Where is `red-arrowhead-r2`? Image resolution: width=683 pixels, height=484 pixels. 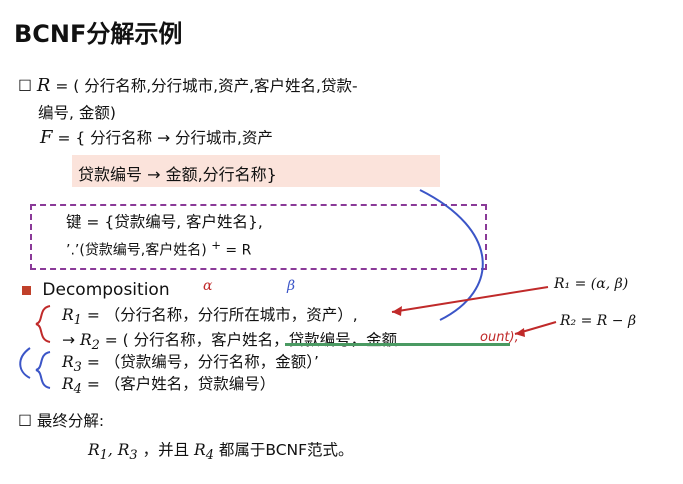
red-arrowhead-r2 is located at coordinates (520, 332).